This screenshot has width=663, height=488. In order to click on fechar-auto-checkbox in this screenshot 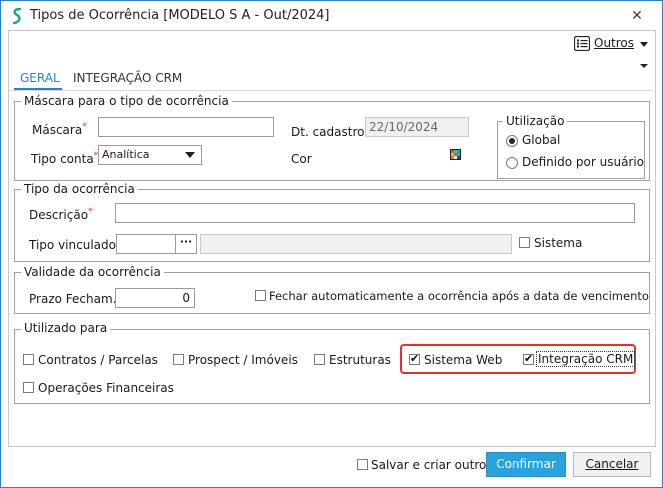, I will do `click(260, 295)`.